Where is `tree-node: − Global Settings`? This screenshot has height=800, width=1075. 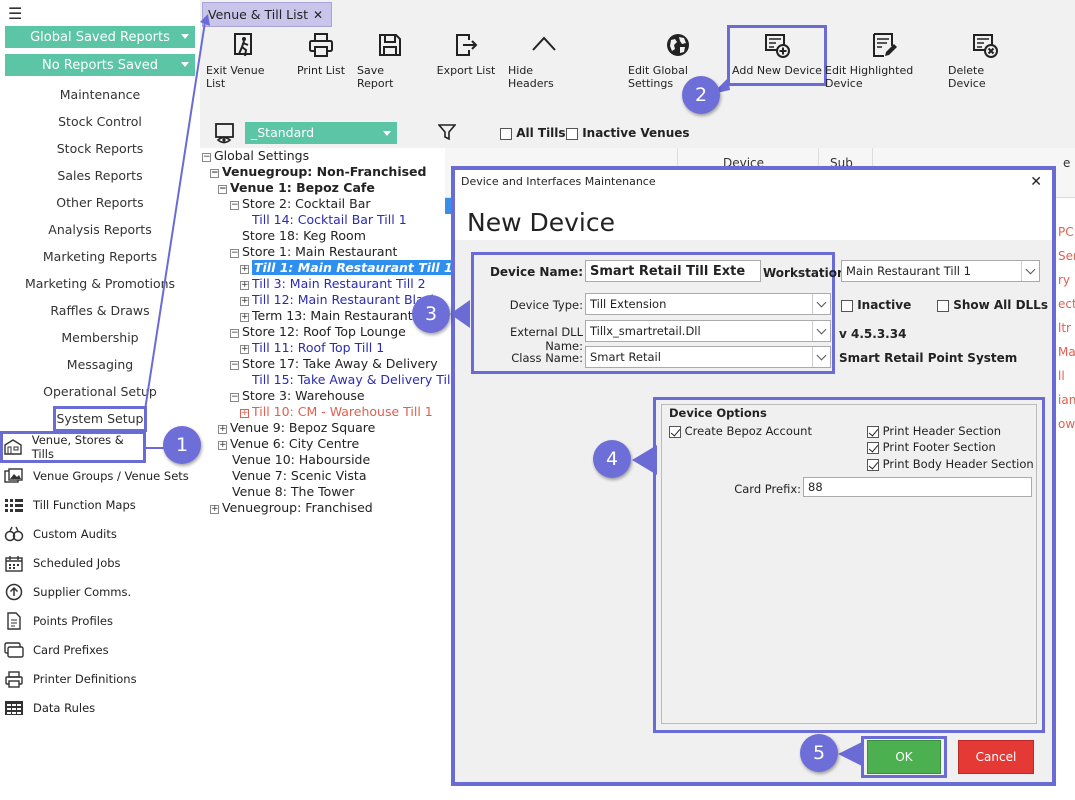 tree-node: − Global Settings is located at coordinates (255, 156).